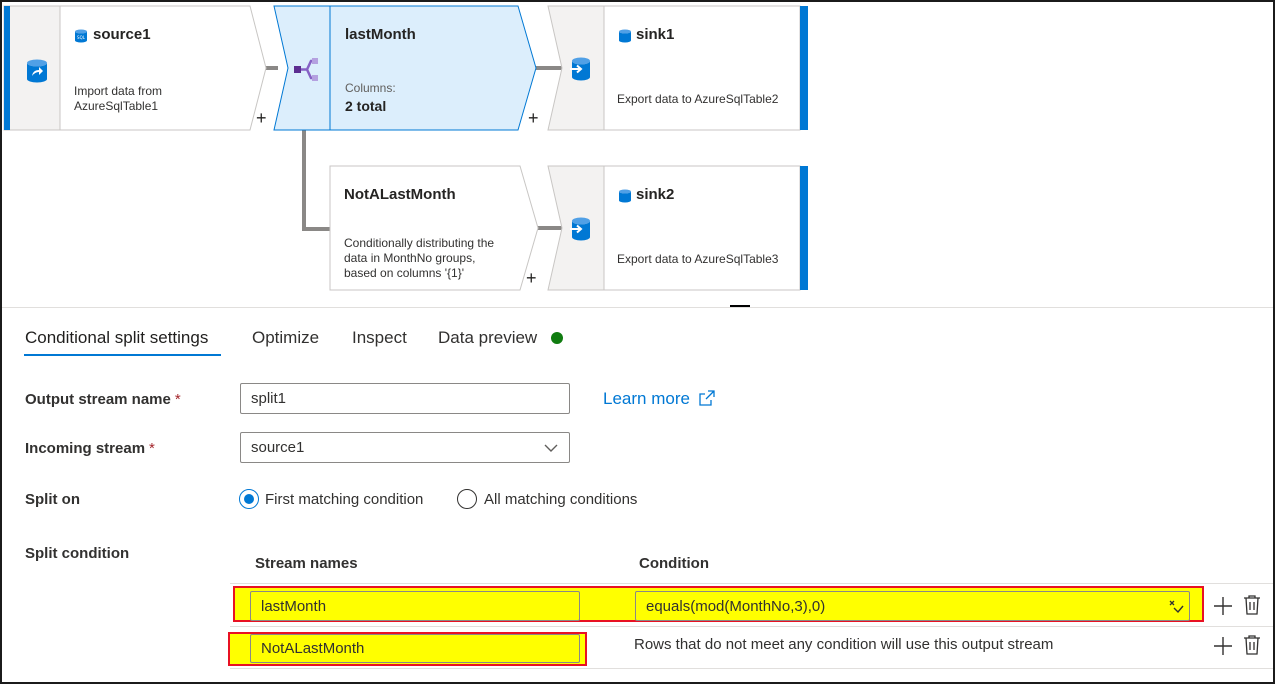 The width and height of the screenshot is (1275, 684). Describe the element at coordinates (406, 68) in the screenshot. I see `node-lastmonth: lastMonth Columns: 2 total` at that location.